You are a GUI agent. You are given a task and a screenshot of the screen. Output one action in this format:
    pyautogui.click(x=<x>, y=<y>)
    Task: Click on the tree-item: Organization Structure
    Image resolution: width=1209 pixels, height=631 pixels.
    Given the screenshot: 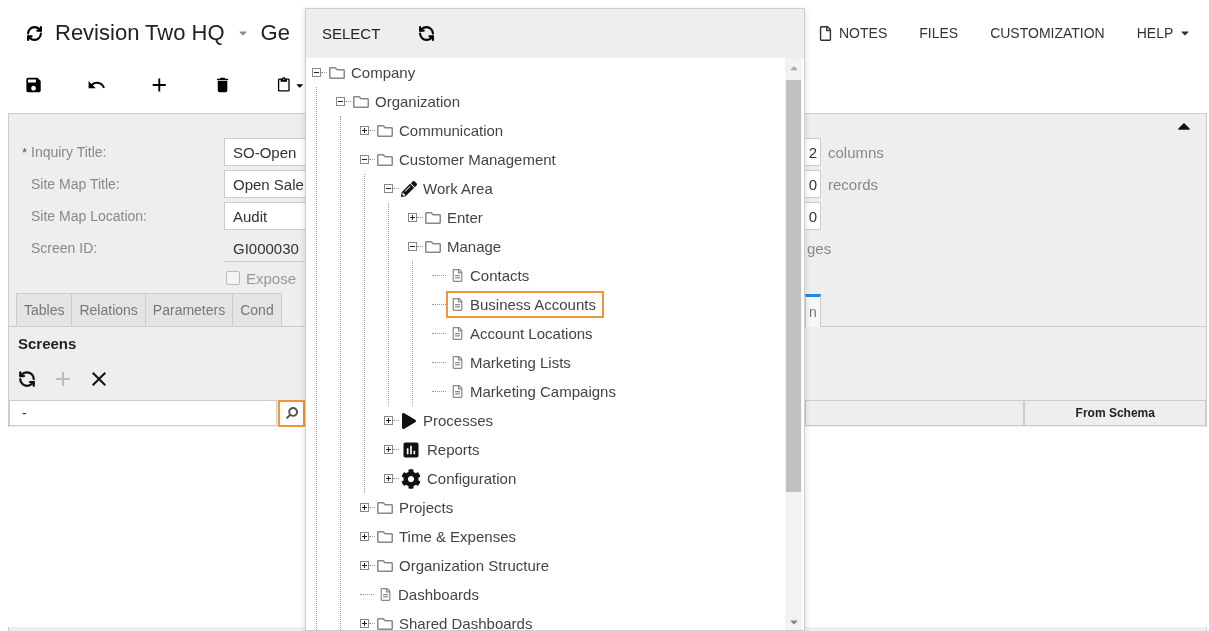 What is the action you would take?
    pyautogui.click(x=466, y=565)
    